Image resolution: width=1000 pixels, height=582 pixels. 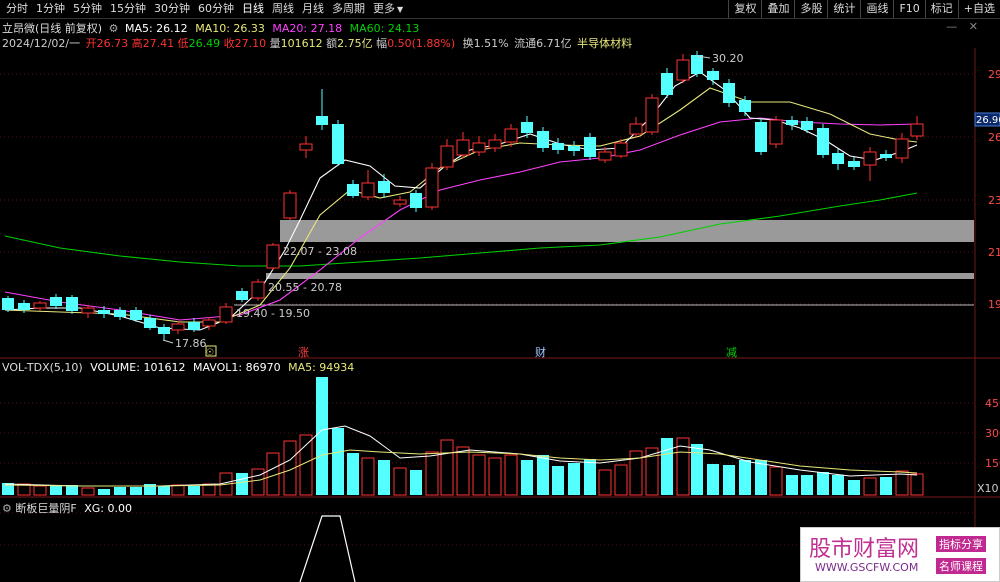 I want to click on open-value: 26.73, so click(x=112, y=43).